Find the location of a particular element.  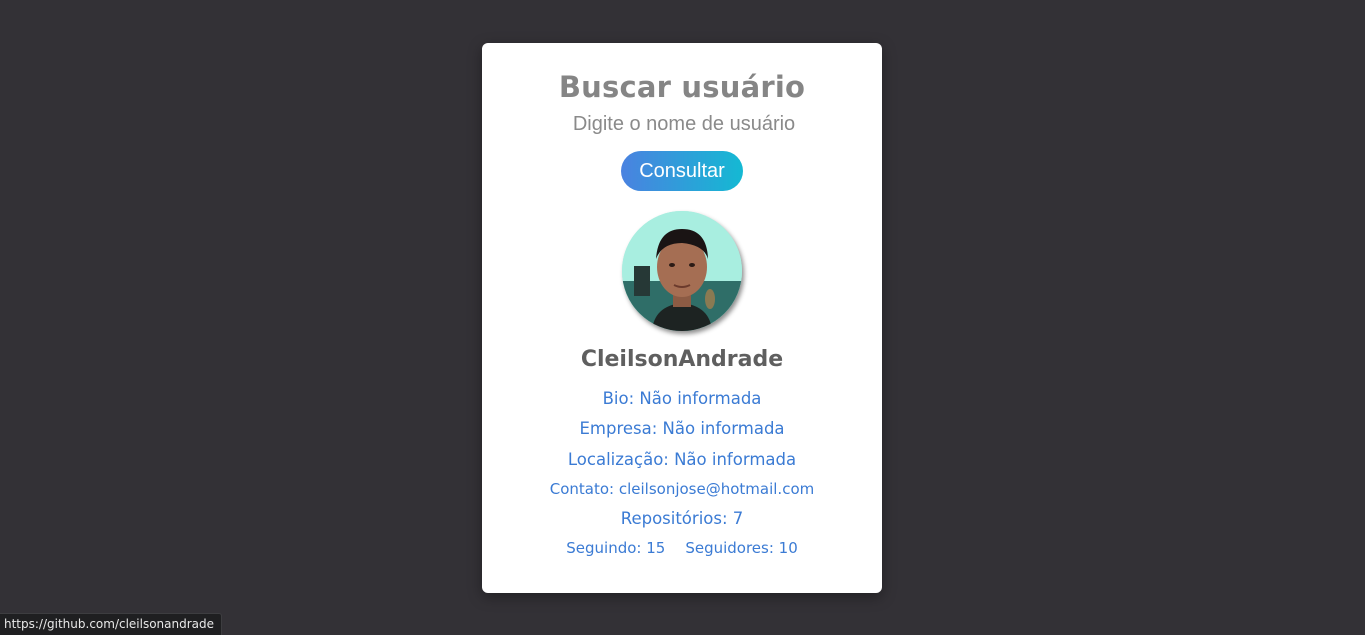

page-title: Buscar usuário is located at coordinates (682, 87).